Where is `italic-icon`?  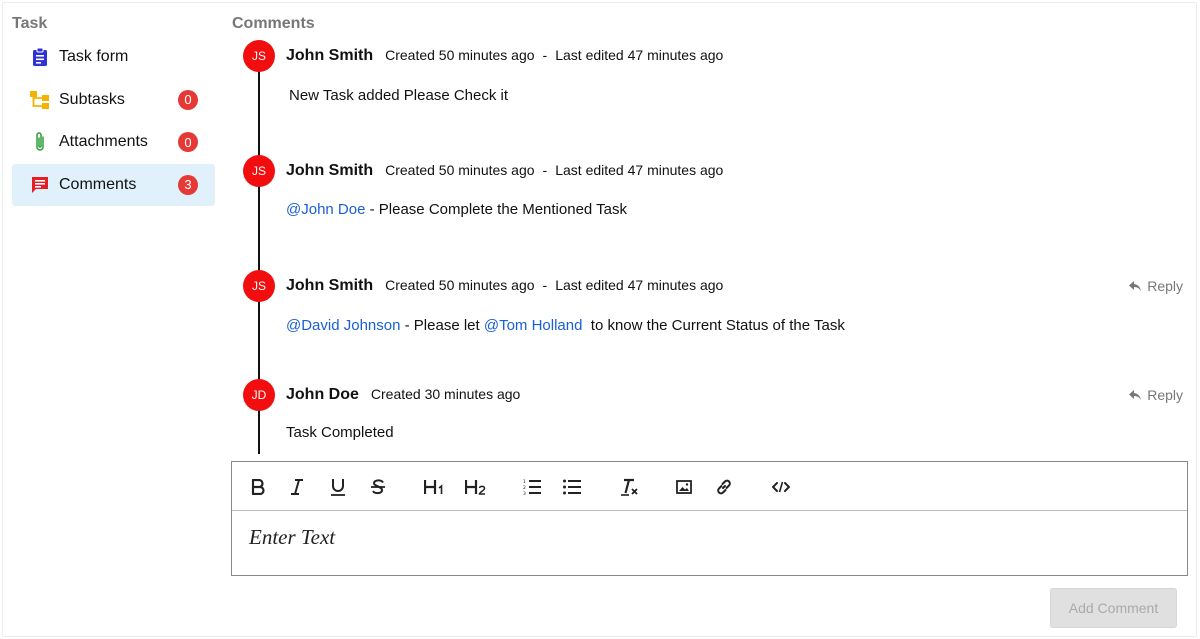
italic-icon is located at coordinates (297, 487).